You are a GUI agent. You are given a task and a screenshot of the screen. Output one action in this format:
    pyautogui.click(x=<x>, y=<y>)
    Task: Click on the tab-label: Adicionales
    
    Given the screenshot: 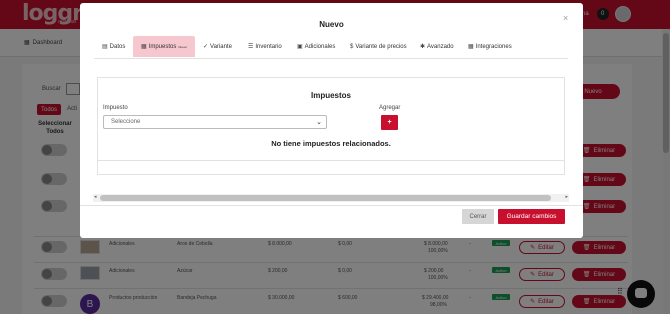 What is the action you would take?
    pyautogui.click(x=320, y=46)
    